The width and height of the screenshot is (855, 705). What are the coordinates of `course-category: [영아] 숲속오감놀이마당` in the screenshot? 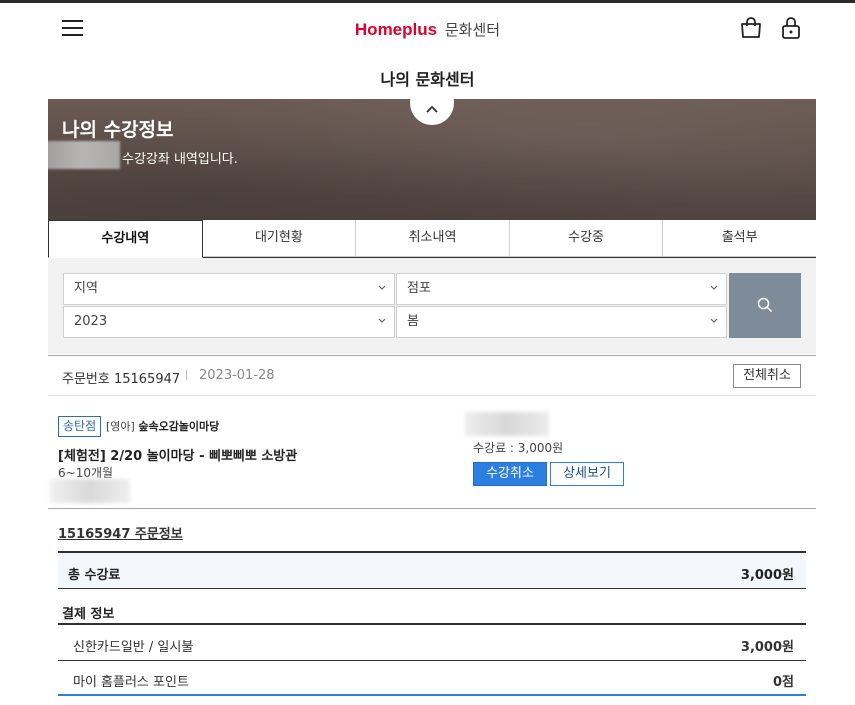 It's located at (162, 426).